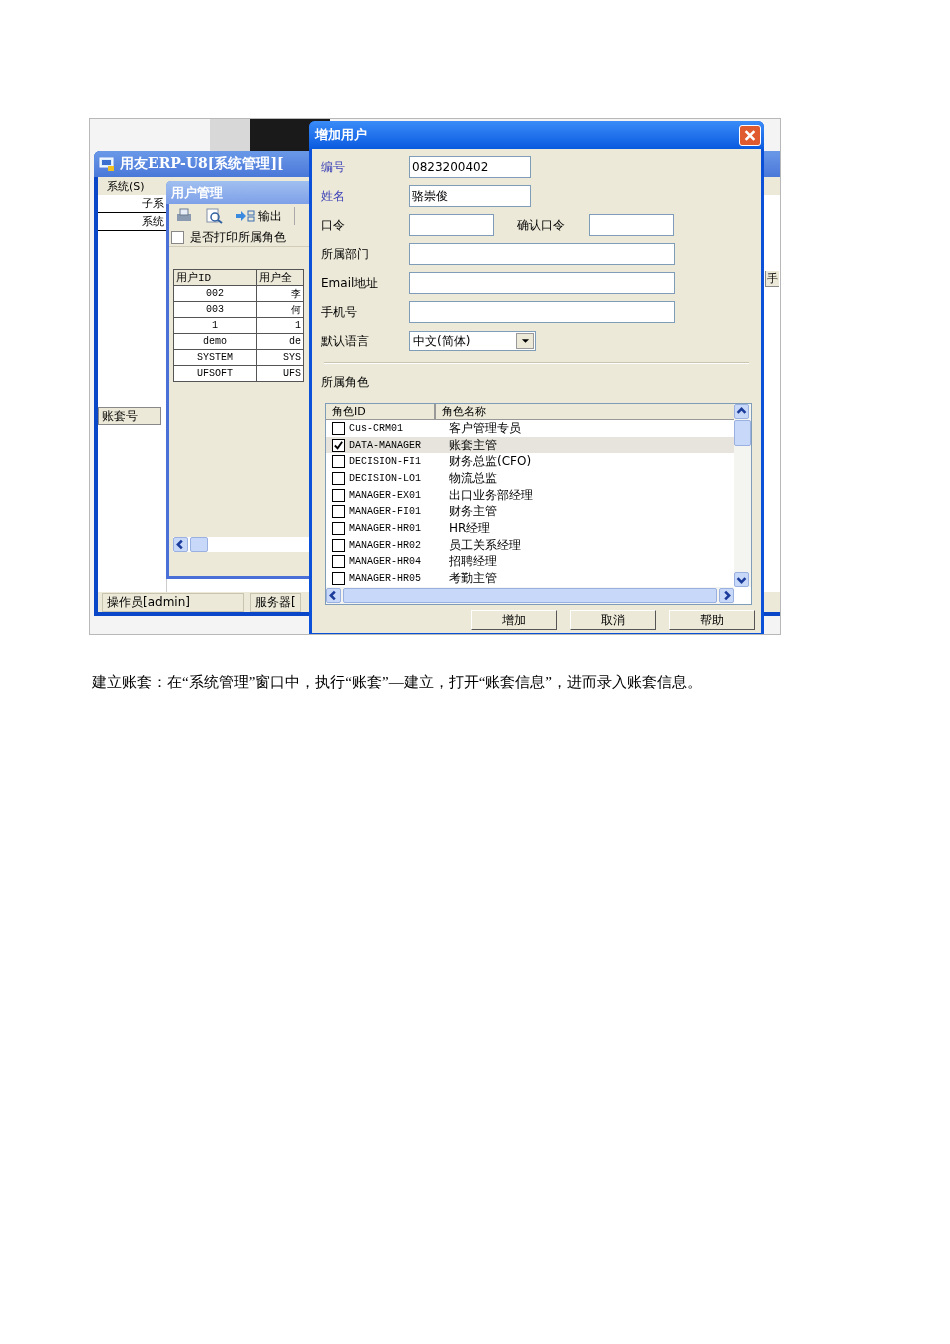  What do you see at coordinates (530, 562) in the screenshot?
I see `role-row: MANAGER-HR04 招聘经理` at bounding box center [530, 562].